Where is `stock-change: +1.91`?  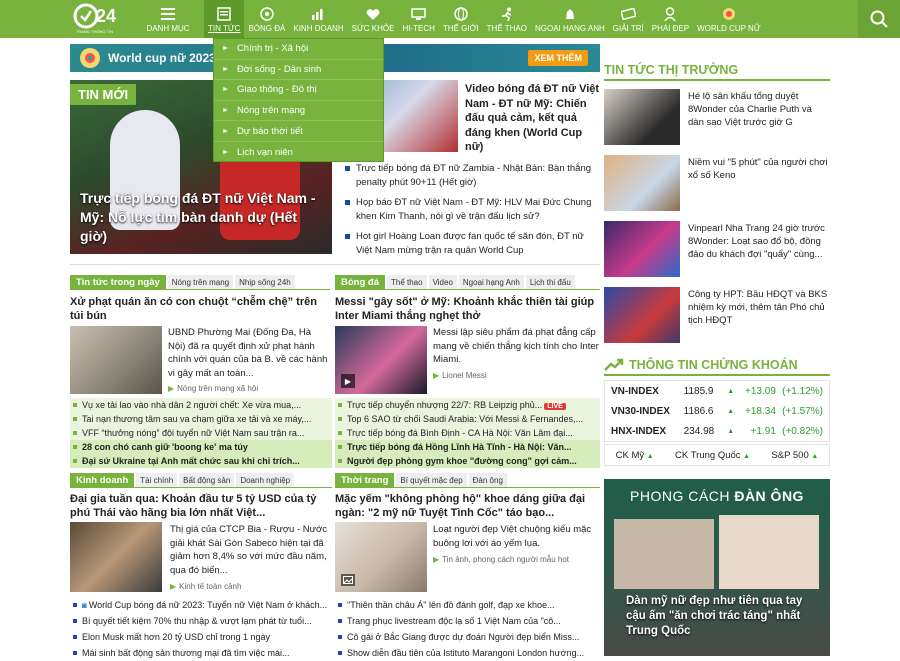
stock-change: +1.91 is located at coordinates (763, 431).